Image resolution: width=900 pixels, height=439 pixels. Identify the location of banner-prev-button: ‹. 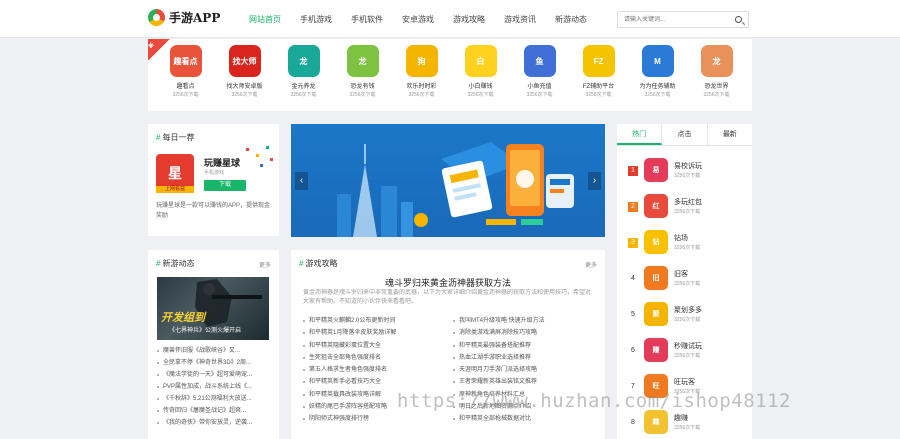
(301, 181).